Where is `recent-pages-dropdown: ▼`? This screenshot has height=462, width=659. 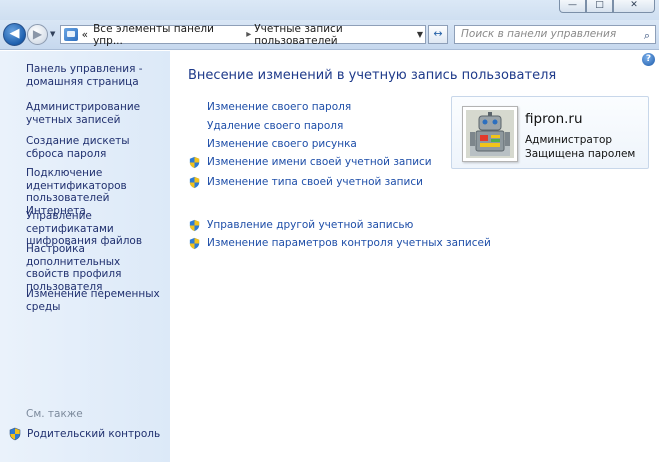
recent-pages-dropdown: ▼ is located at coordinates (52, 34).